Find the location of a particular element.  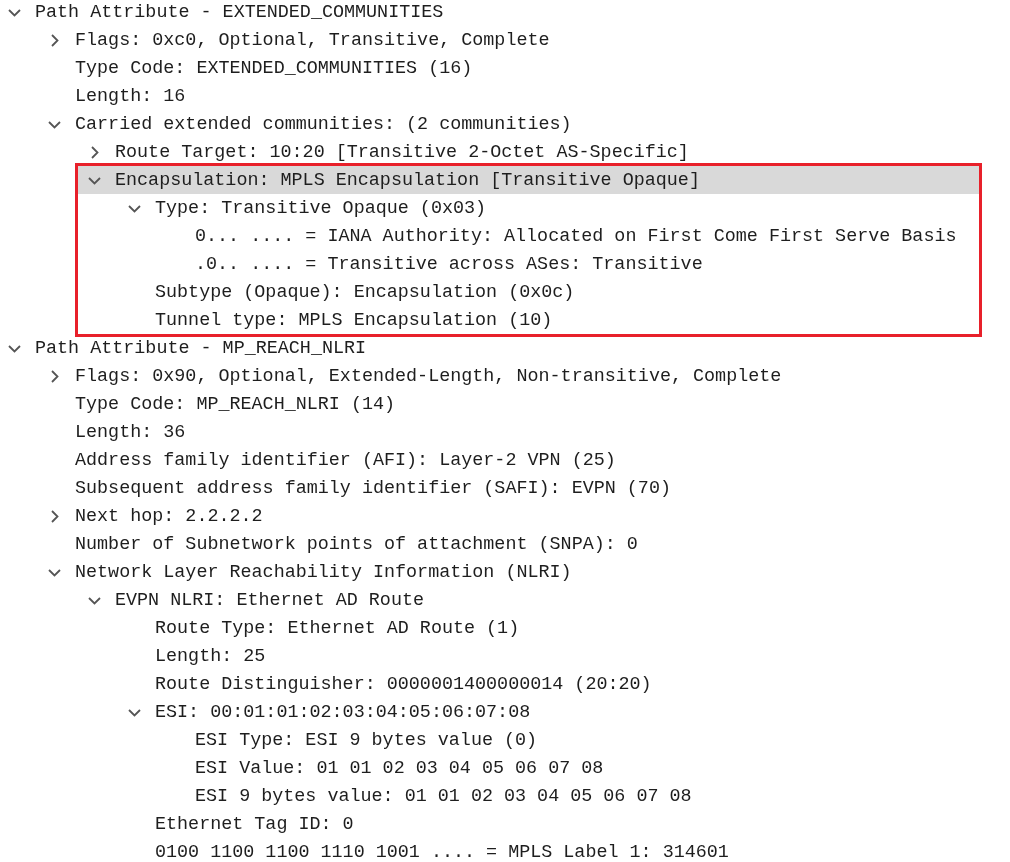

tree-row: Route Distinguisher: 0000001400000014 (20:20) is located at coordinates (505, 684).